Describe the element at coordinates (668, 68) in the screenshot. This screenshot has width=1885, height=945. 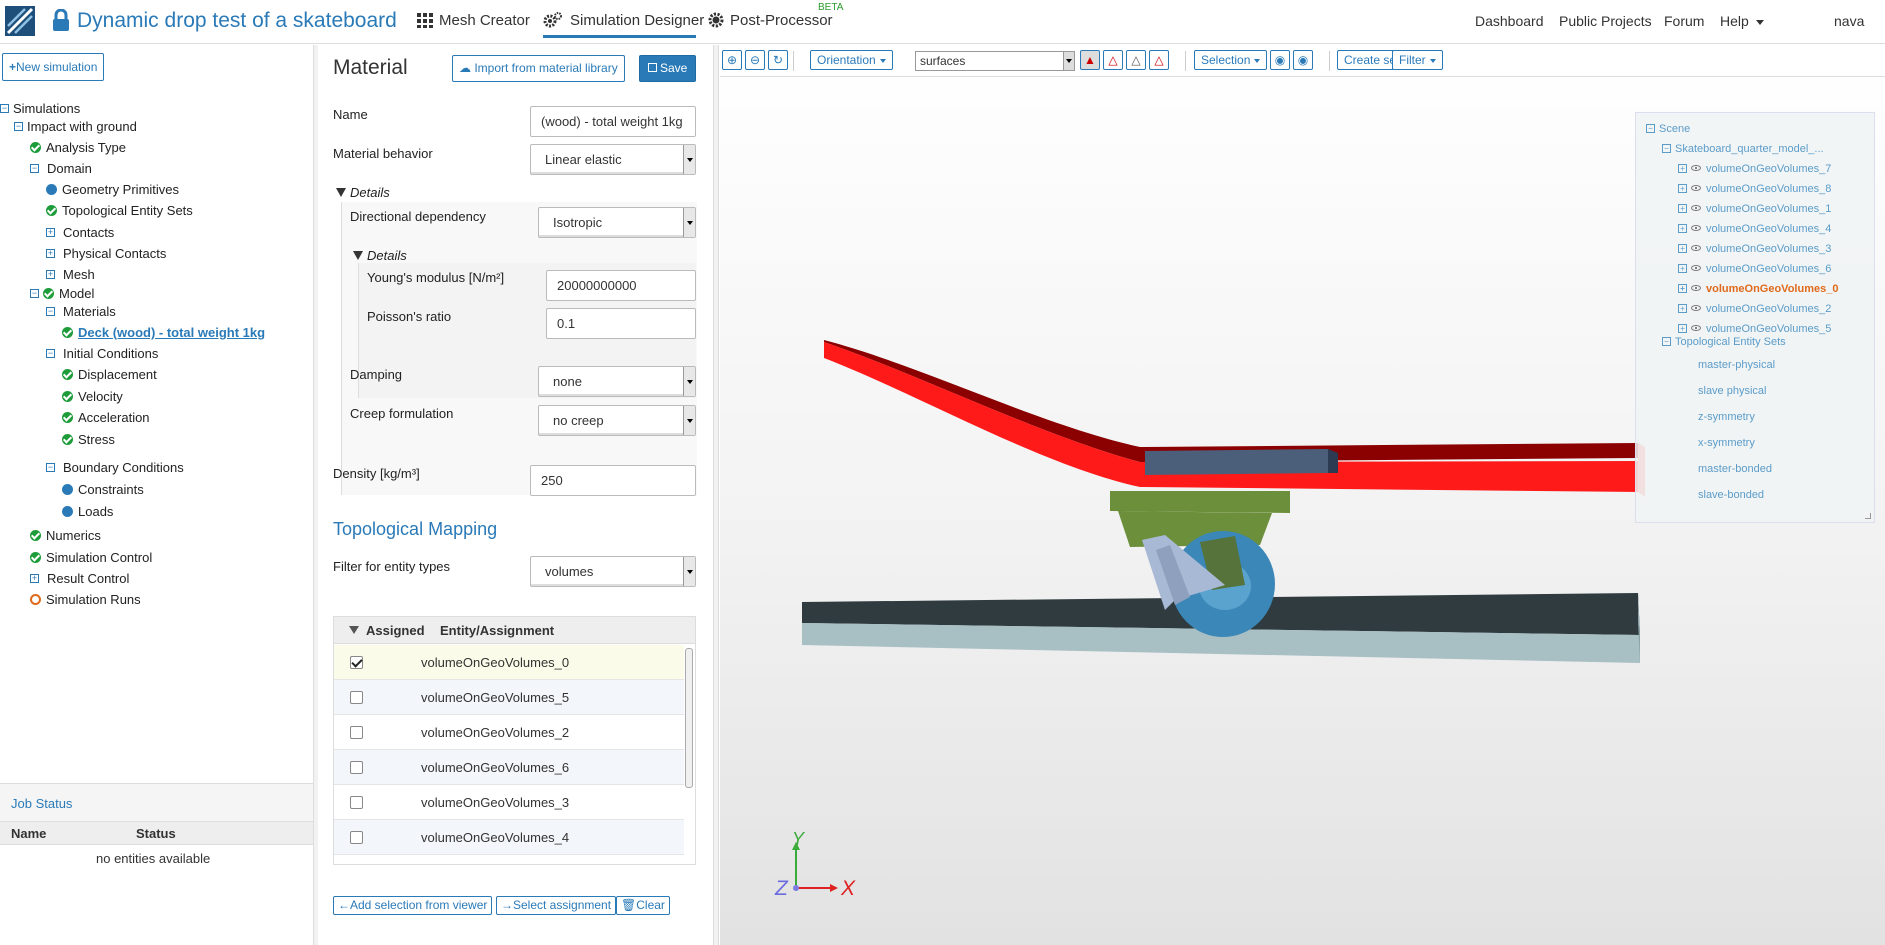
I see `save-button: Save` at that location.